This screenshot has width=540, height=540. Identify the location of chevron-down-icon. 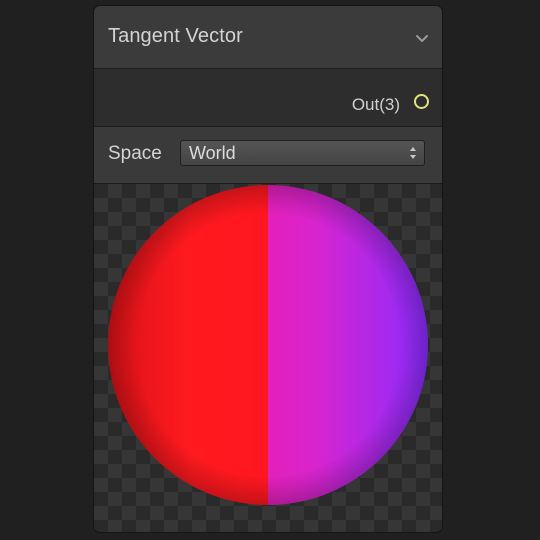
(422, 38).